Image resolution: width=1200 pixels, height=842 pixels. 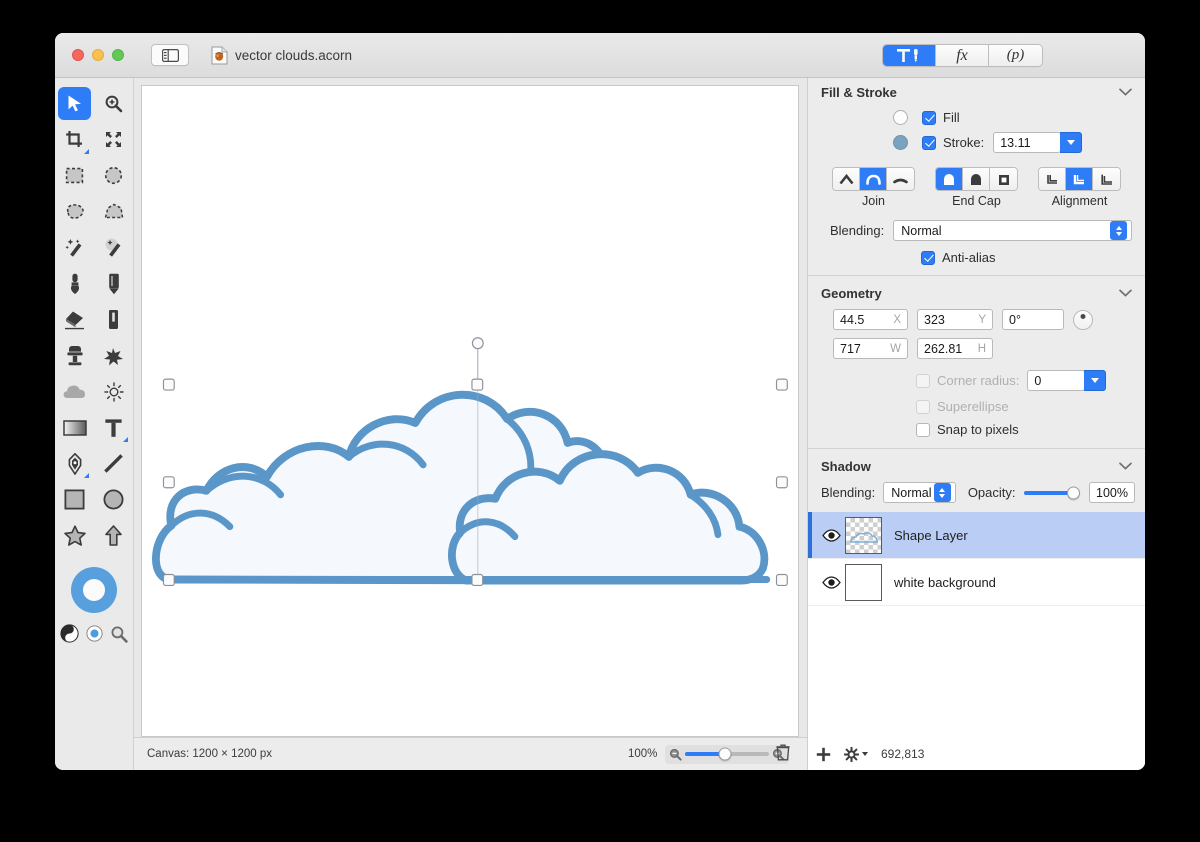 What do you see at coordinates (929, 117) in the screenshot?
I see `fill-checkbox` at bounding box center [929, 117].